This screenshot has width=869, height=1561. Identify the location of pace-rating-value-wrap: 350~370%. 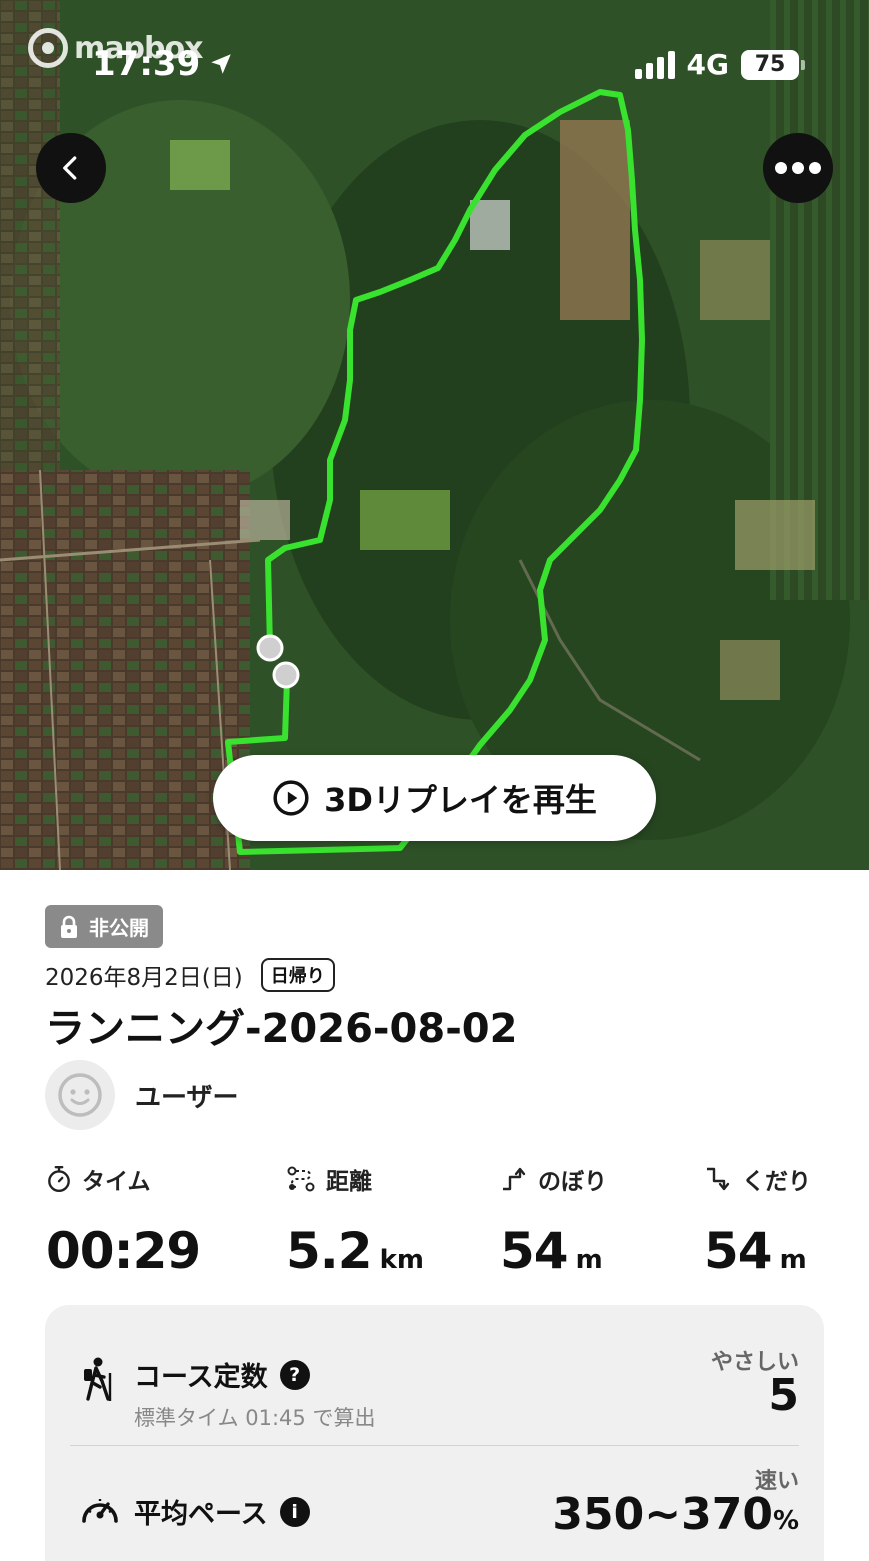
(675, 1514).